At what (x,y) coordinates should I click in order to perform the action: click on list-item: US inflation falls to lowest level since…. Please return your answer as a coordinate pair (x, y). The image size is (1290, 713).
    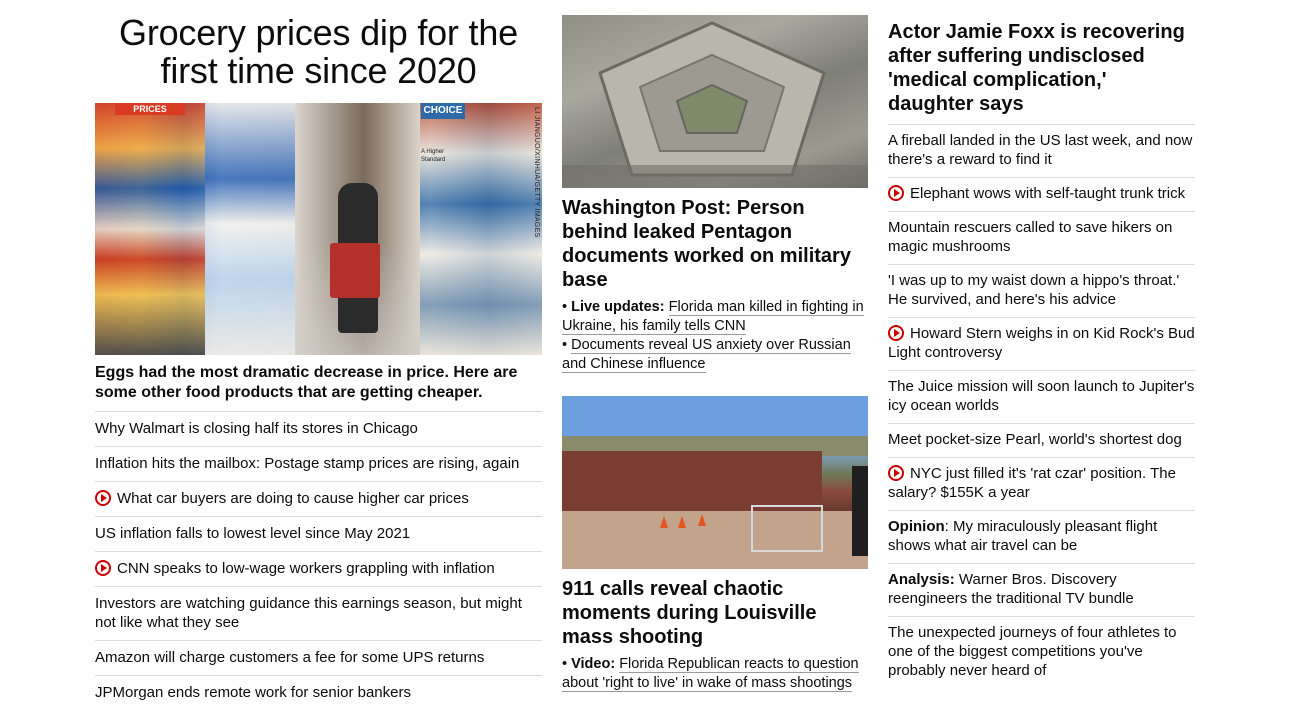
    Looking at the image, I should click on (318, 533).